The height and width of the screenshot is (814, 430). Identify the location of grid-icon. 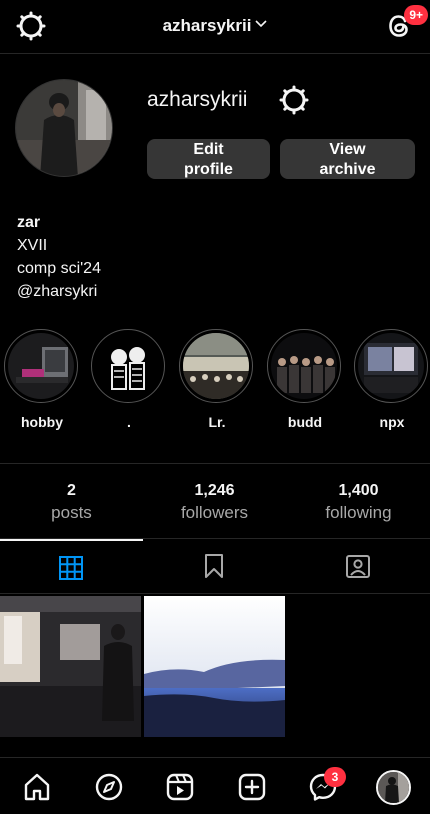
(71, 568).